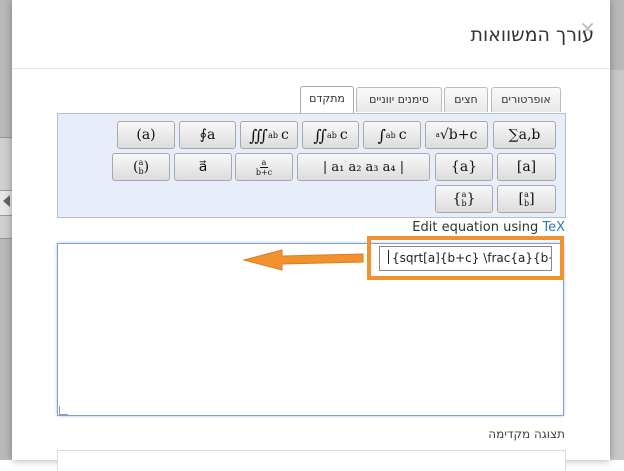 This screenshot has height=471, width=624. I want to click on code-callout: {sqrt[a]{b+c} \frac{a}{b+c\, so click(465, 258).